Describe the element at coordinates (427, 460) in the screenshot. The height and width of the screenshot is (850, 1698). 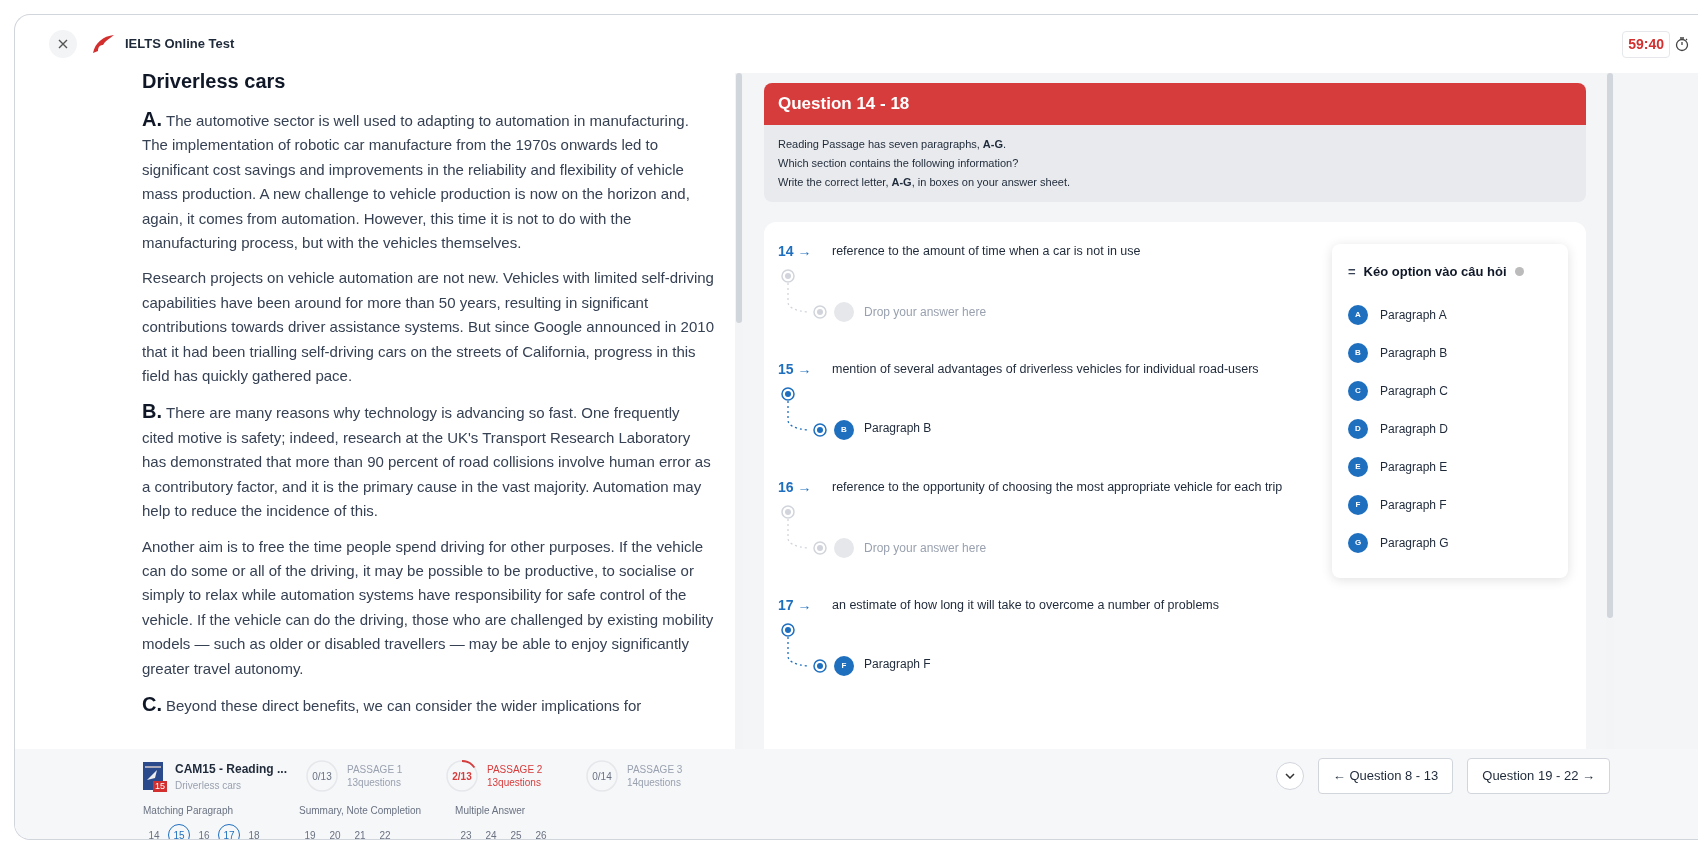
I see `passage-paragraph: B. There are many reasons why technology is advancing so fast. One frequently cited motive is safety; indeed, research at the UK's Transport Research Laboratory has demonstrated that more than 90 percent of road collisions involve human error as a contributory factor, and it is the primary cause in the vast majority. Automation may help to reduce the incidence of this.` at that location.